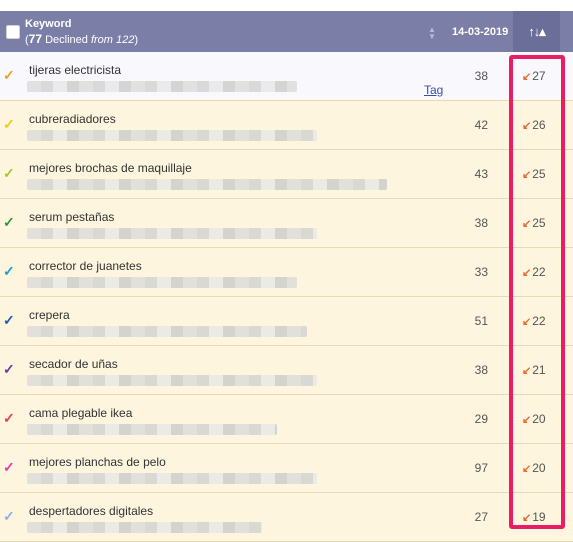 The height and width of the screenshot is (542, 573). Describe the element at coordinates (481, 517) in the screenshot. I see `position-value: 27` at that location.